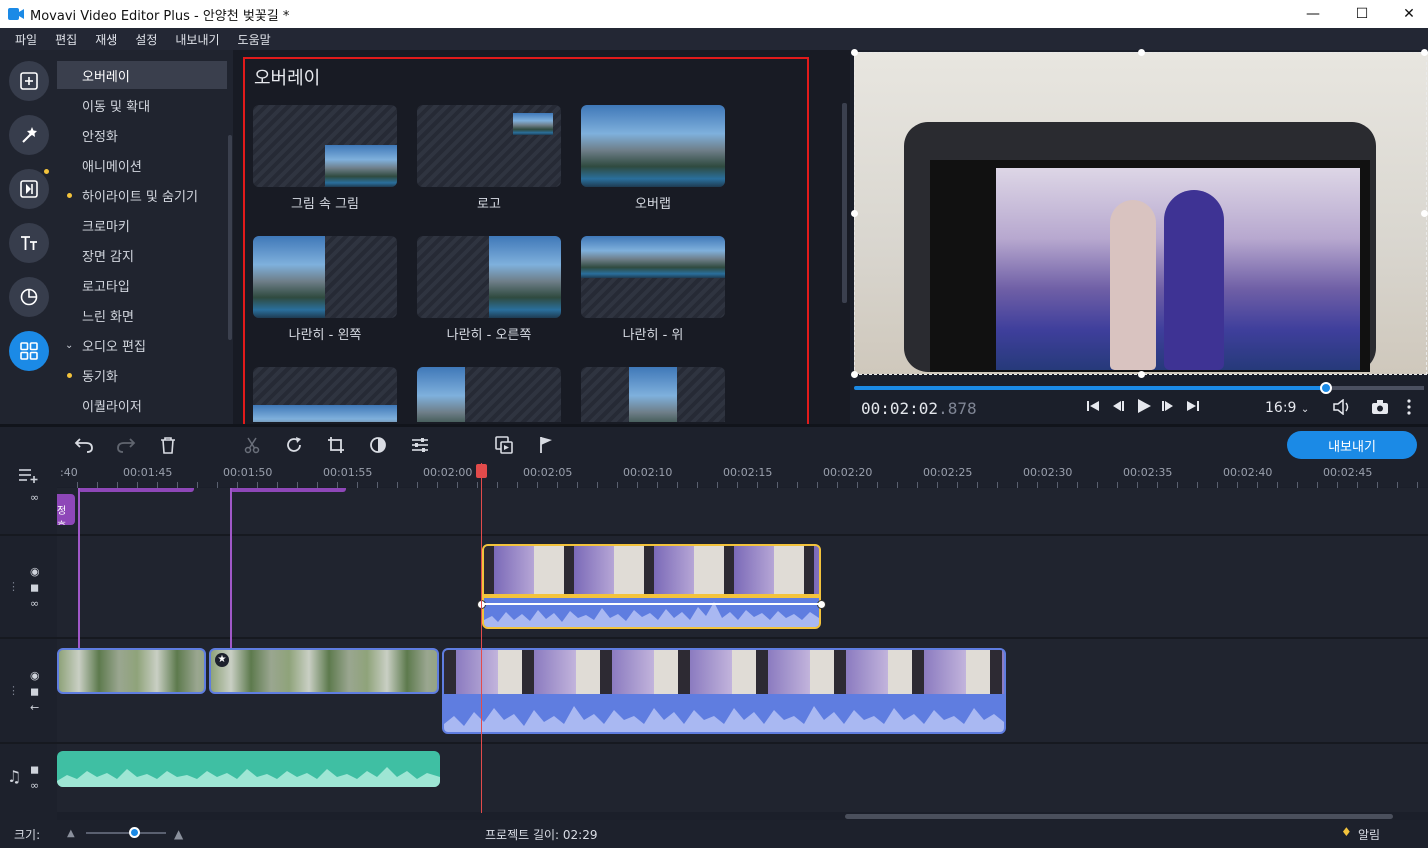  I want to click on overlay-side-left-thumb, so click(325, 277).